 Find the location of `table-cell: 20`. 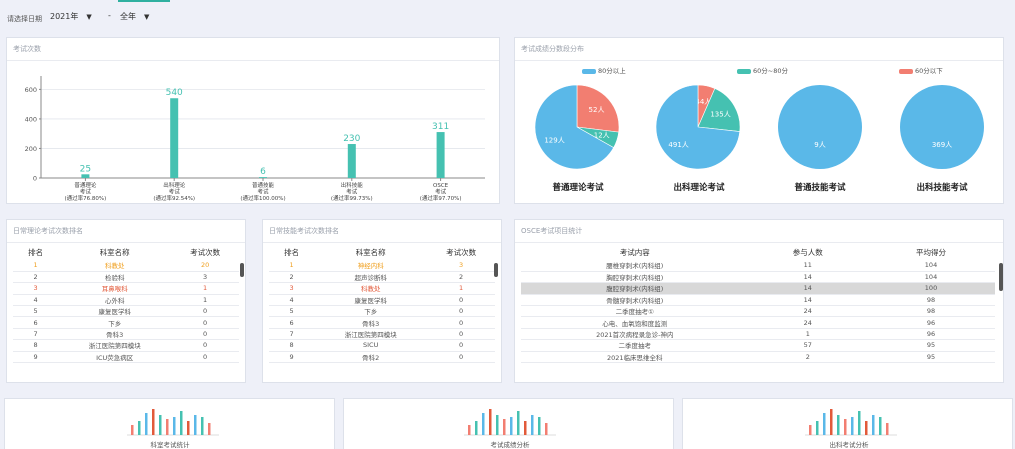

table-cell: 20 is located at coordinates (205, 266).